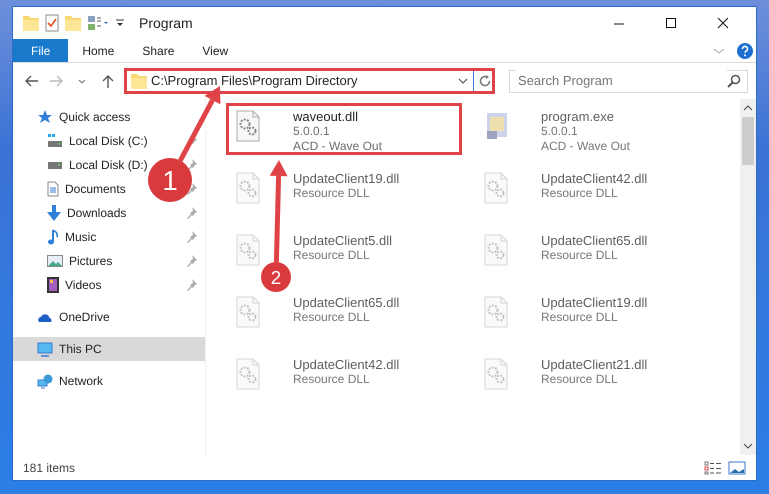 The width and height of the screenshot is (769, 494). I want to click on sidebar-item: Pictures, so click(79, 261).